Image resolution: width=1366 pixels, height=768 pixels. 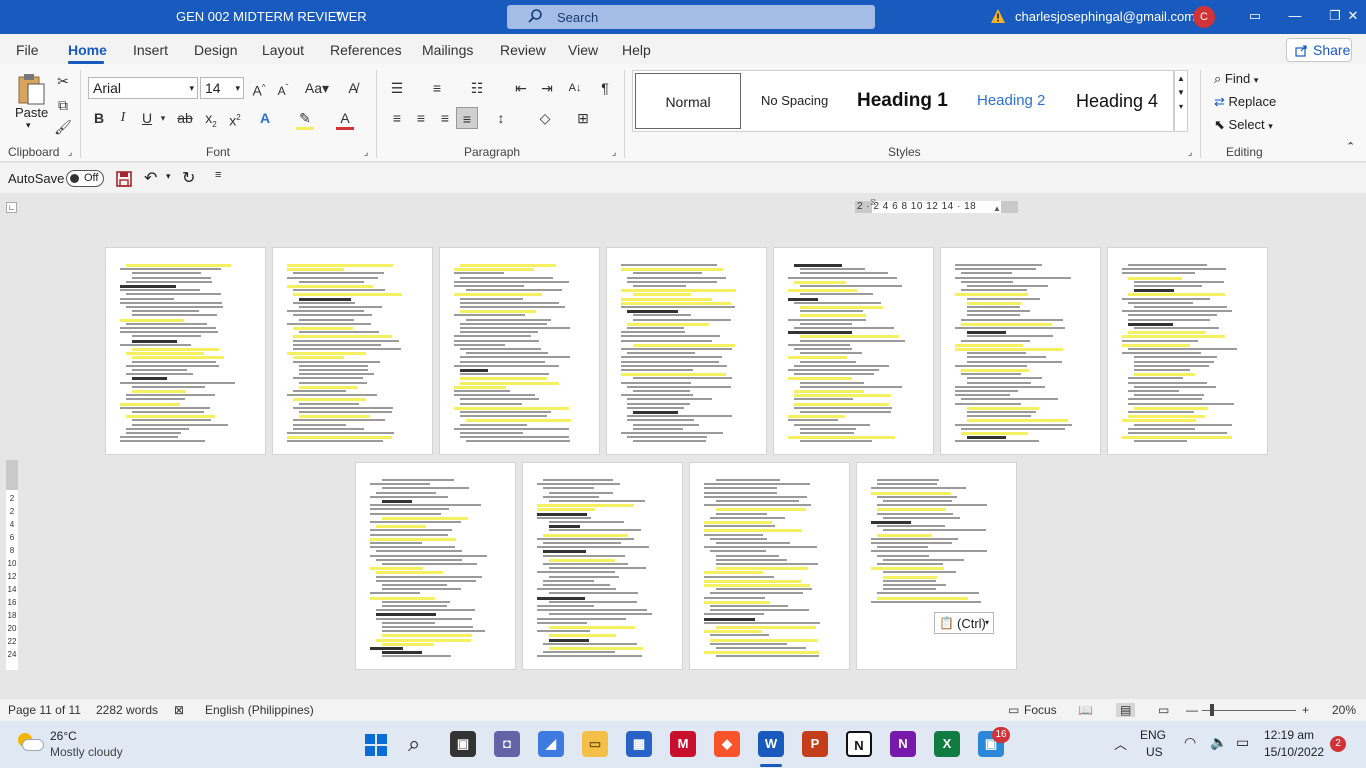 I want to click on replace-button: ⇄ Replace, so click(x=1245, y=102).